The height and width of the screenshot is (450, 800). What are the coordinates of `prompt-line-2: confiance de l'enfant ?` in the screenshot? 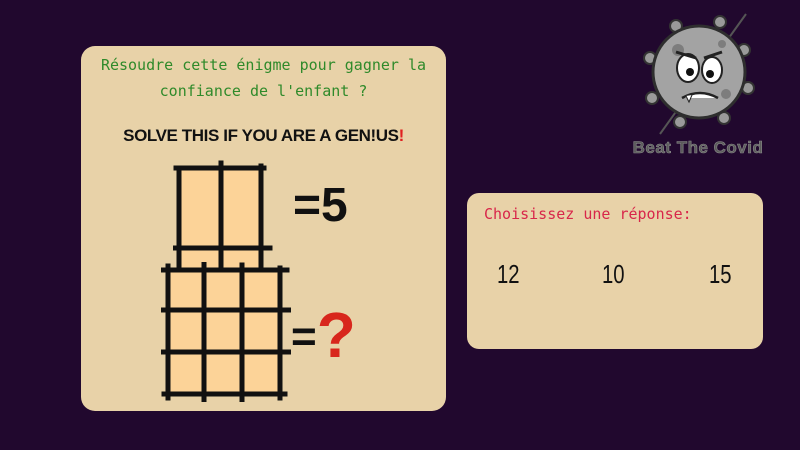 It's located at (263, 91).